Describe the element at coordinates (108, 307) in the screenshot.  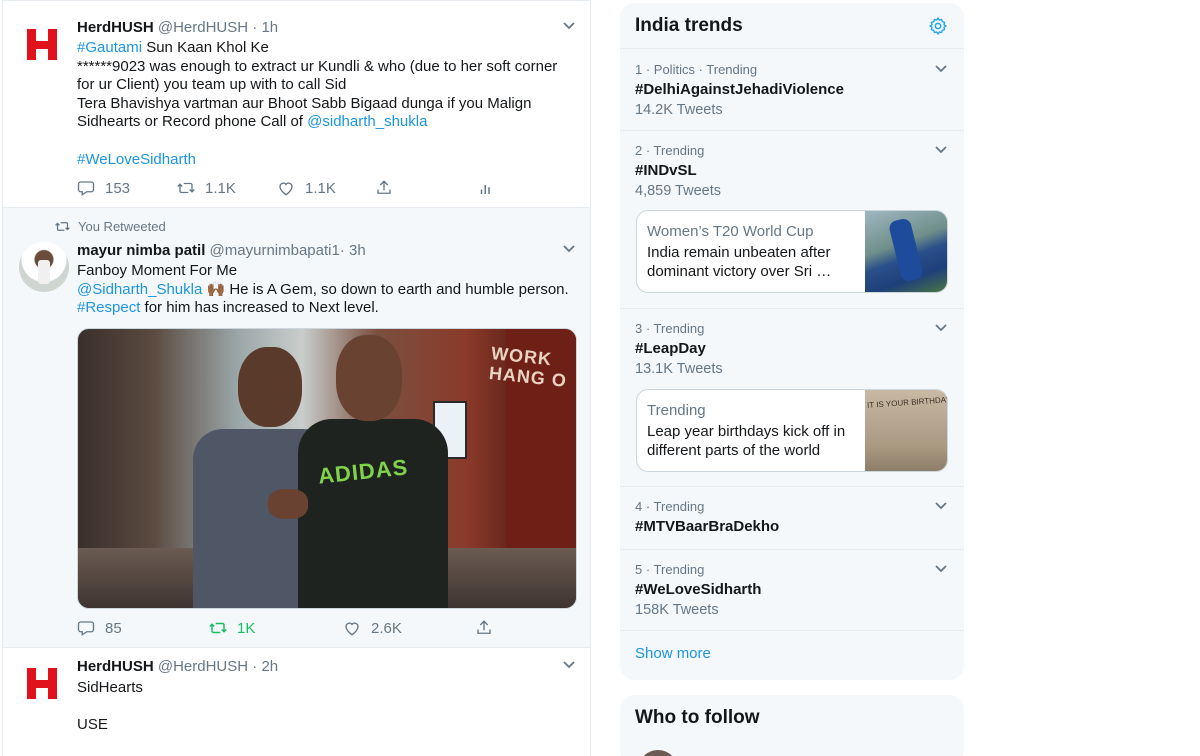
I see `hashtag-link: #Respect` at that location.